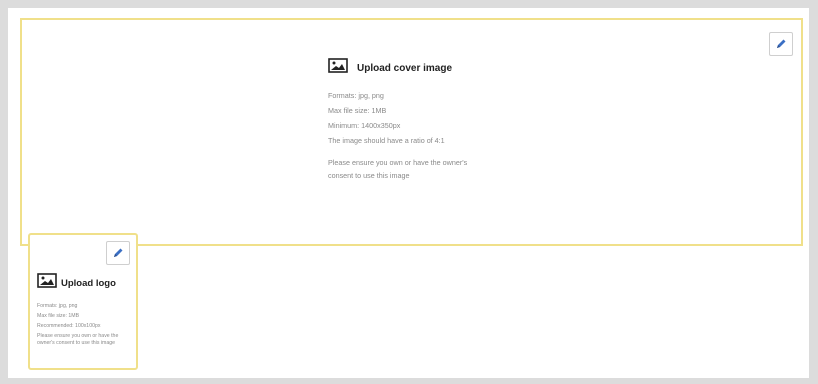 Image resolution: width=818 pixels, height=384 pixels. Describe the element at coordinates (88, 283) in the screenshot. I see `logo-upload-title: Upload logo` at that location.